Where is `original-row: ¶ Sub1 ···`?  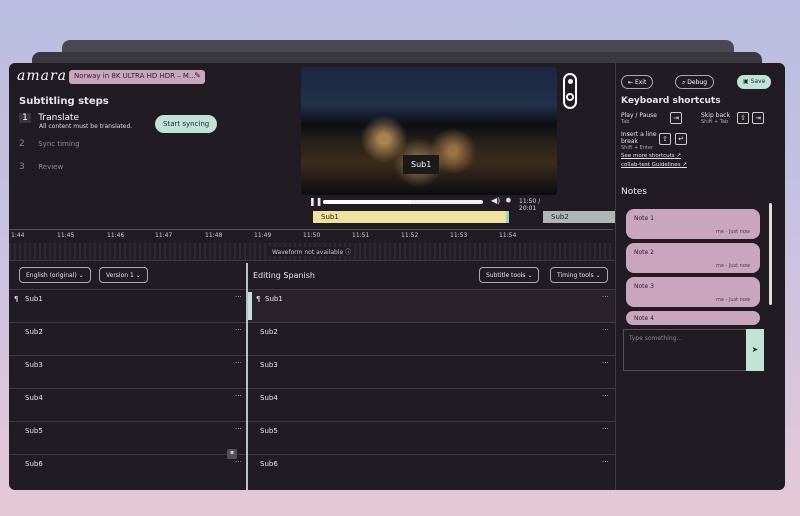 original-row: ¶ Sub1 ··· is located at coordinates (127, 305).